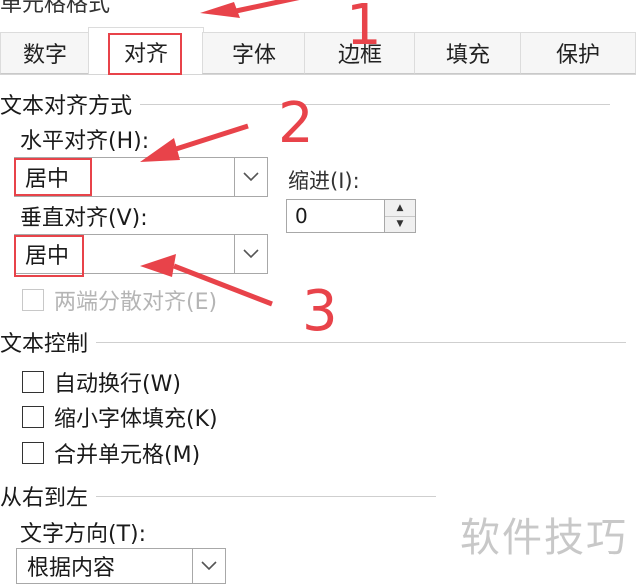 The image size is (636, 584). Describe the element at coordinates (83, 534) in the screenshot. I see `text-direction-label: 文字方向(T):` at that location.